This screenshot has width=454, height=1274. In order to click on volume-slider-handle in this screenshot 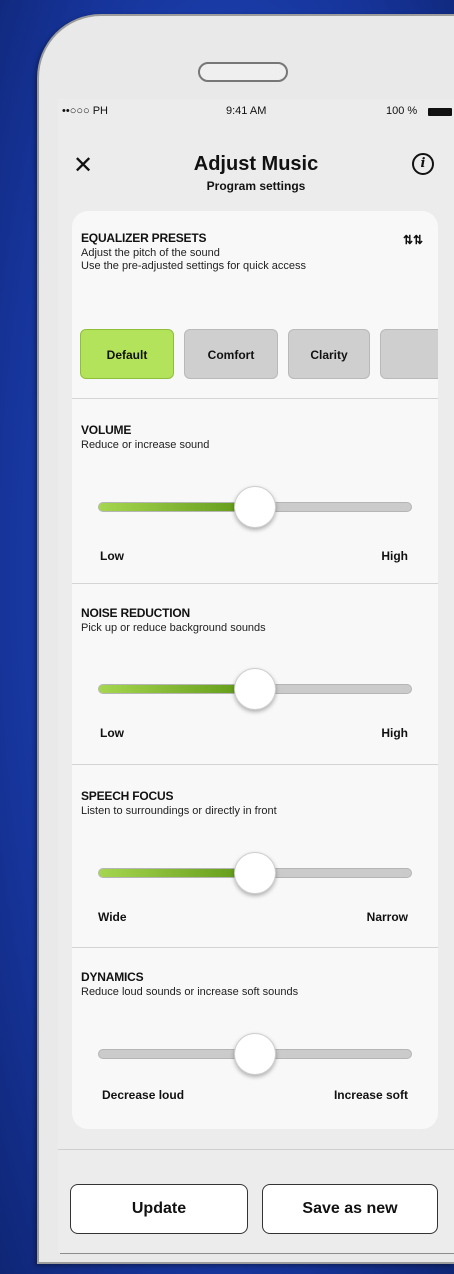, I will do `click(255, 507)`.